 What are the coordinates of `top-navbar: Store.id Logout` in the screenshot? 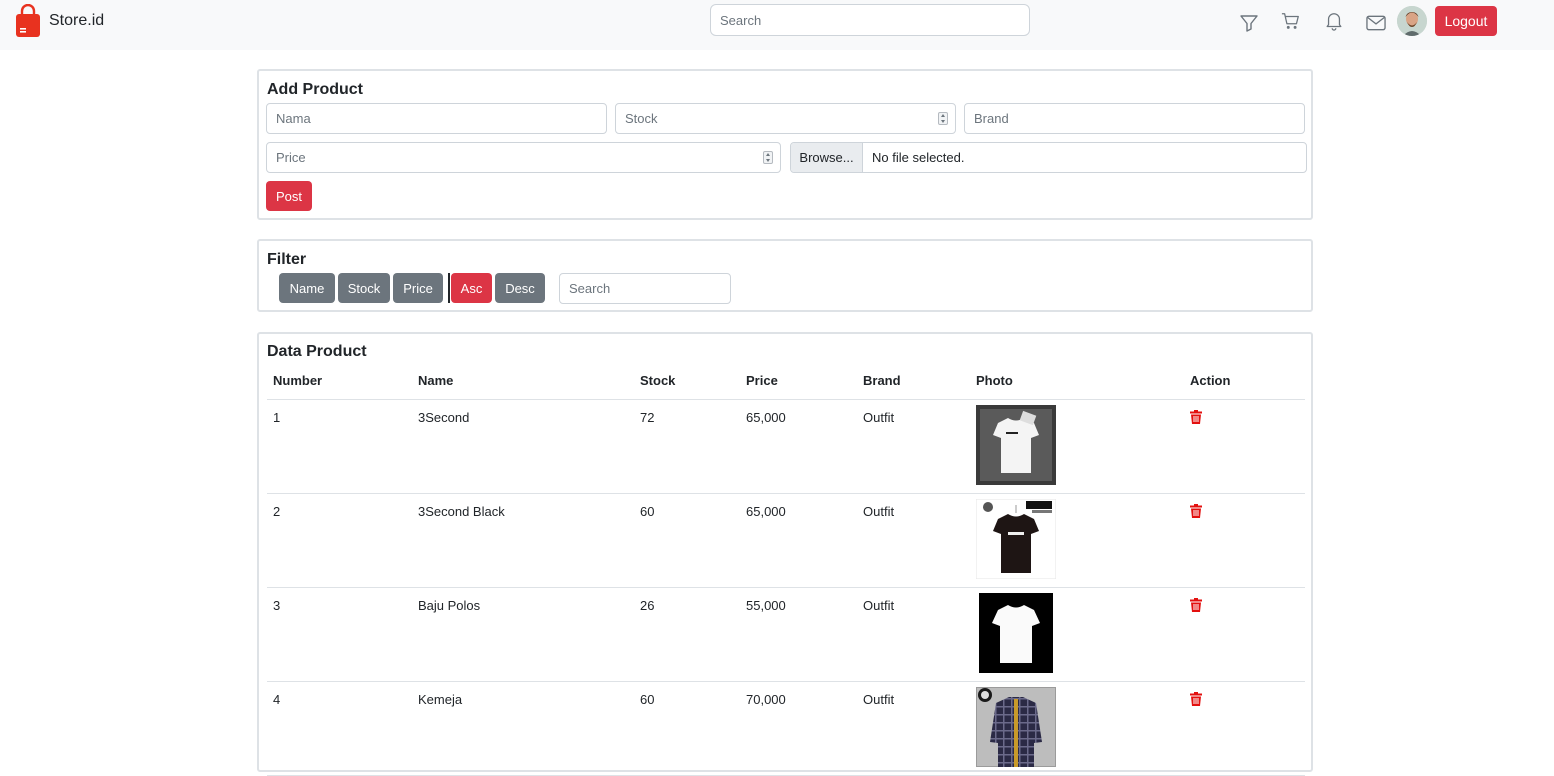 It's located at (777, 25).